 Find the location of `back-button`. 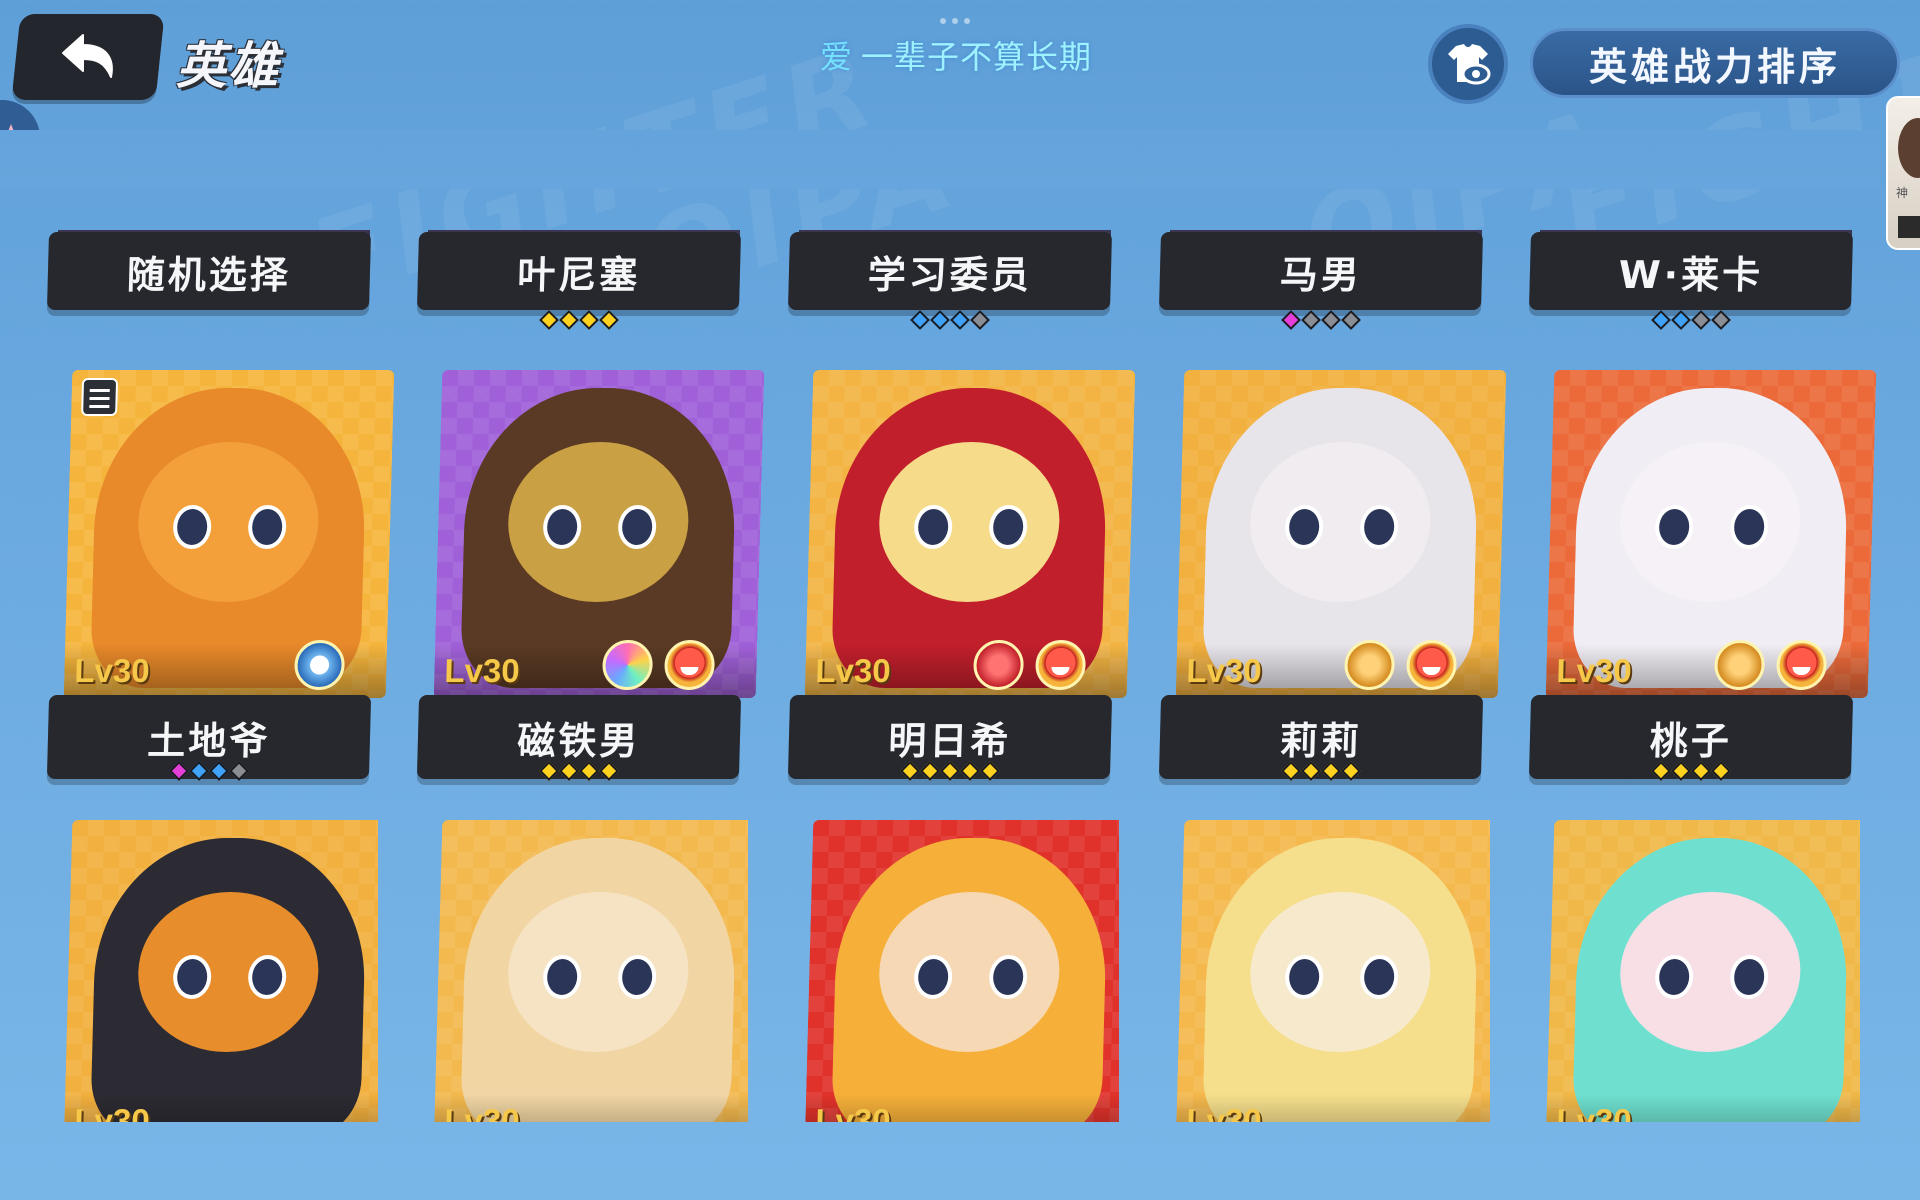

back-button is located at coordinates (88, 57).